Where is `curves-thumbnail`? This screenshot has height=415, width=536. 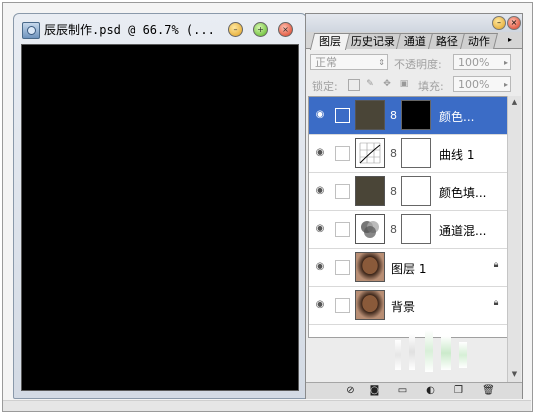 curves-thumbnail is located at coordinates (370, 153).